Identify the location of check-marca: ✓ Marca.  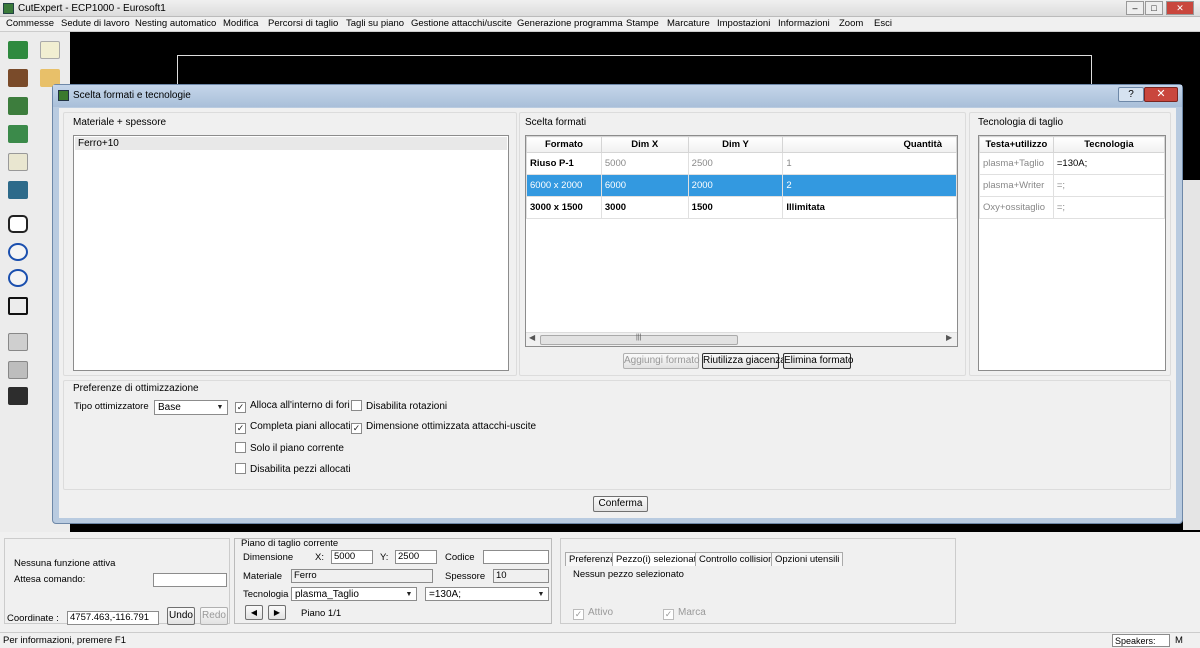
(684, 613).